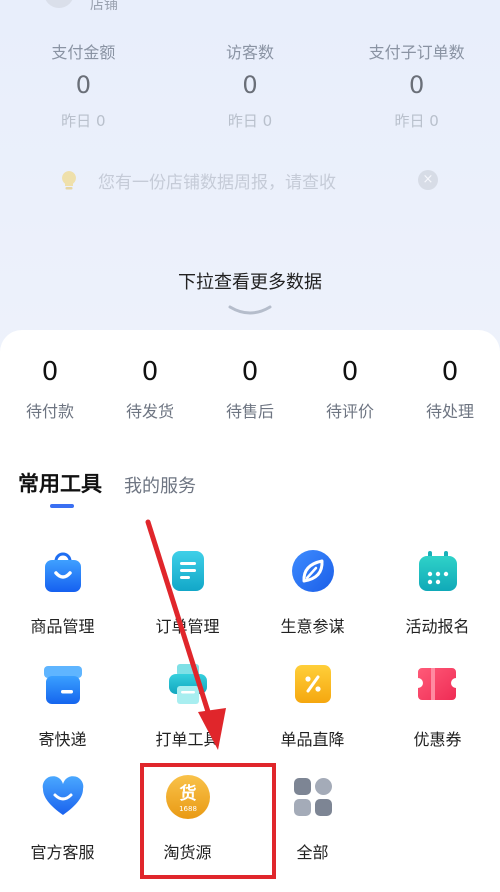 The image size is (500, 892). I want to click on order-pending-payment: 0 待付款, so click(50, 387).